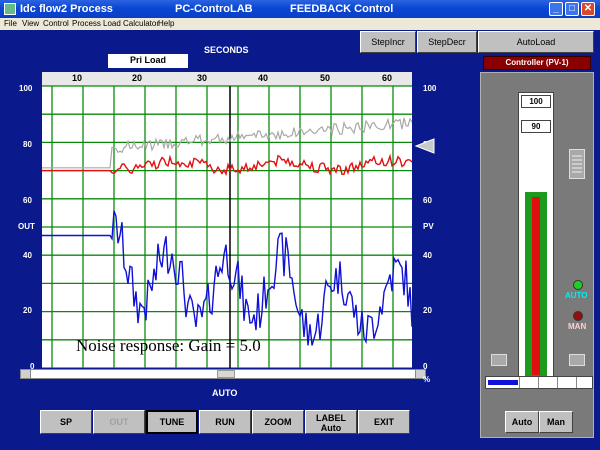 The width and height of the screenshot is (600, 450). I want to click on label-button: LABEL Auto, so click(331, 422).